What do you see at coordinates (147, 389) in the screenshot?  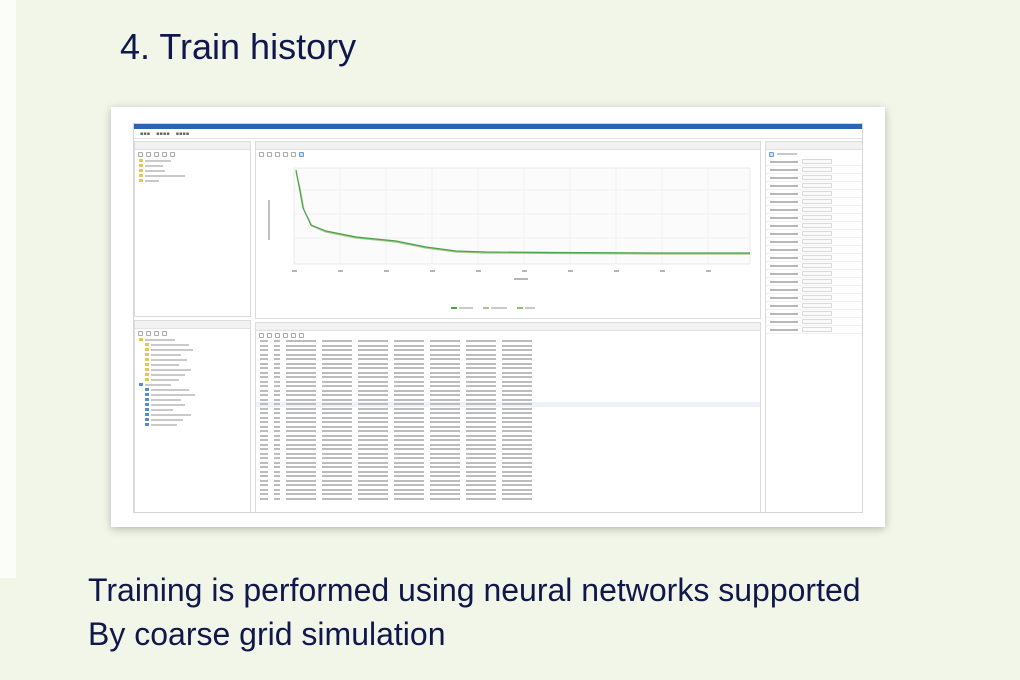 I see `checkbox-icon` at bounding box center [147, 389].